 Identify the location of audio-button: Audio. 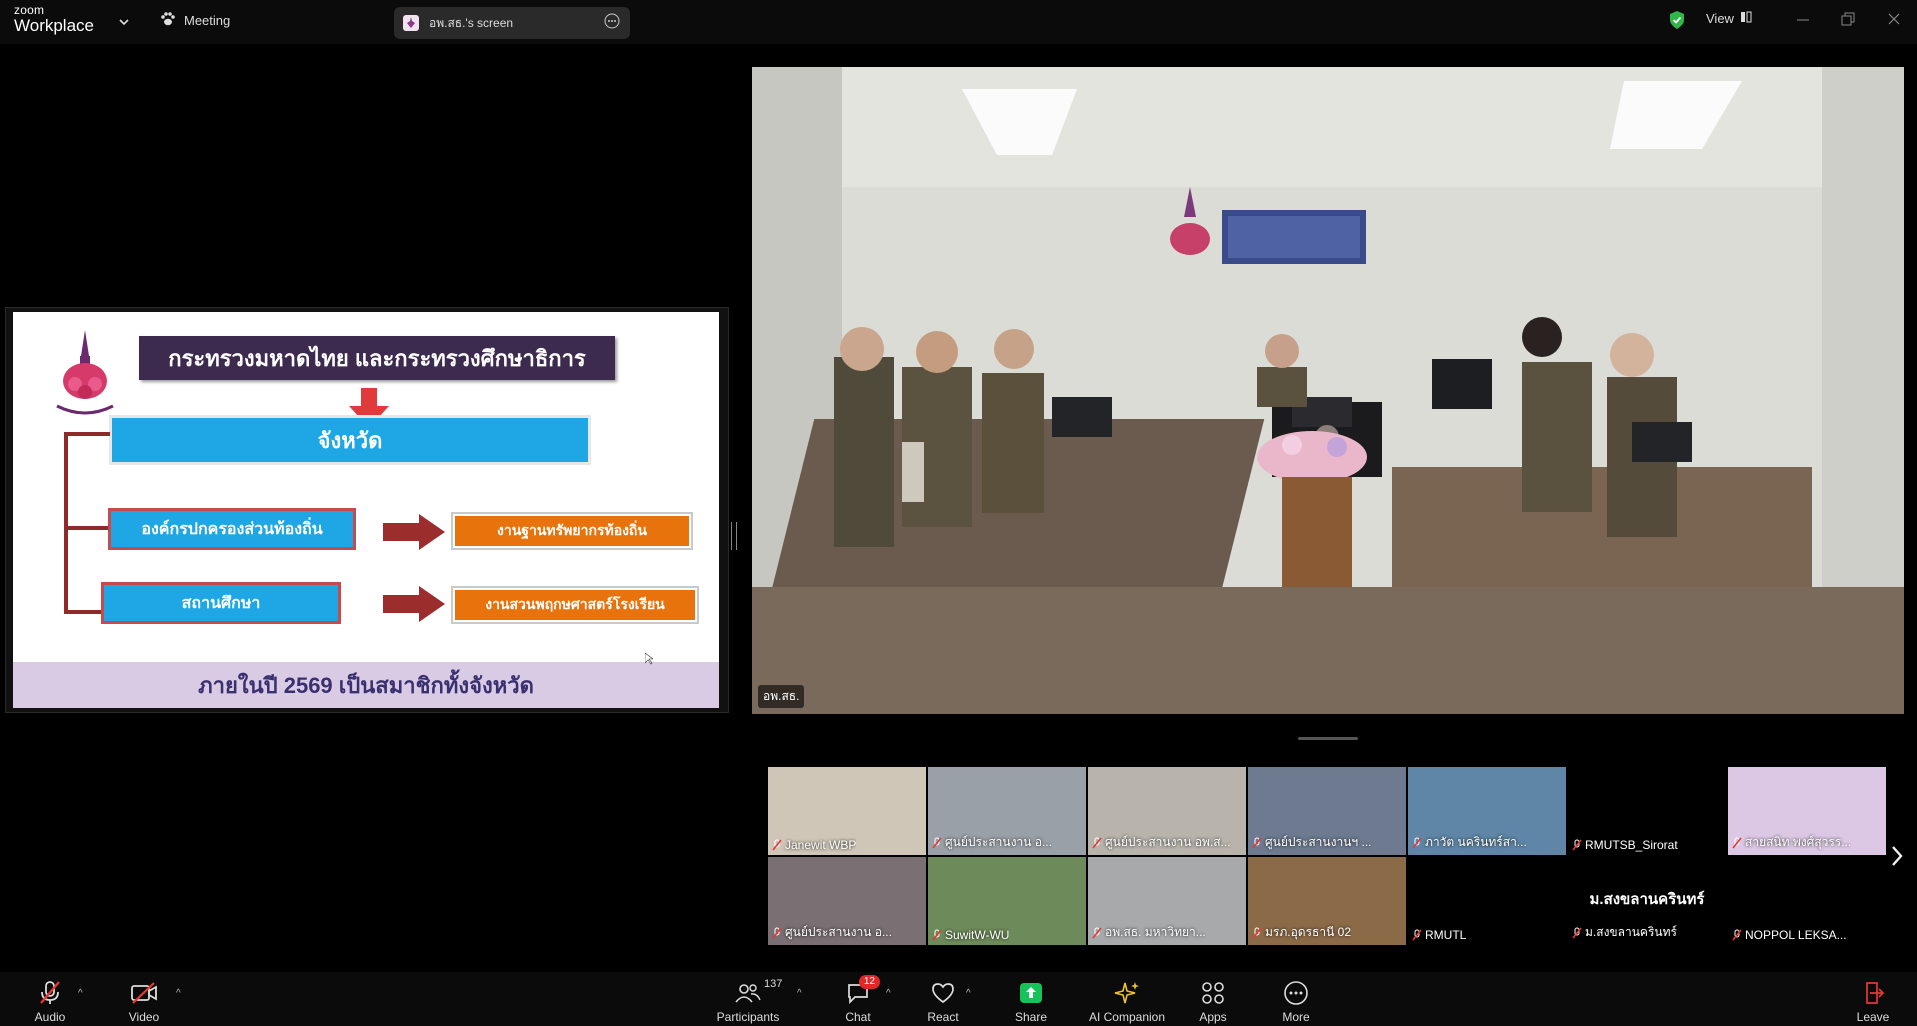
(50, 999).